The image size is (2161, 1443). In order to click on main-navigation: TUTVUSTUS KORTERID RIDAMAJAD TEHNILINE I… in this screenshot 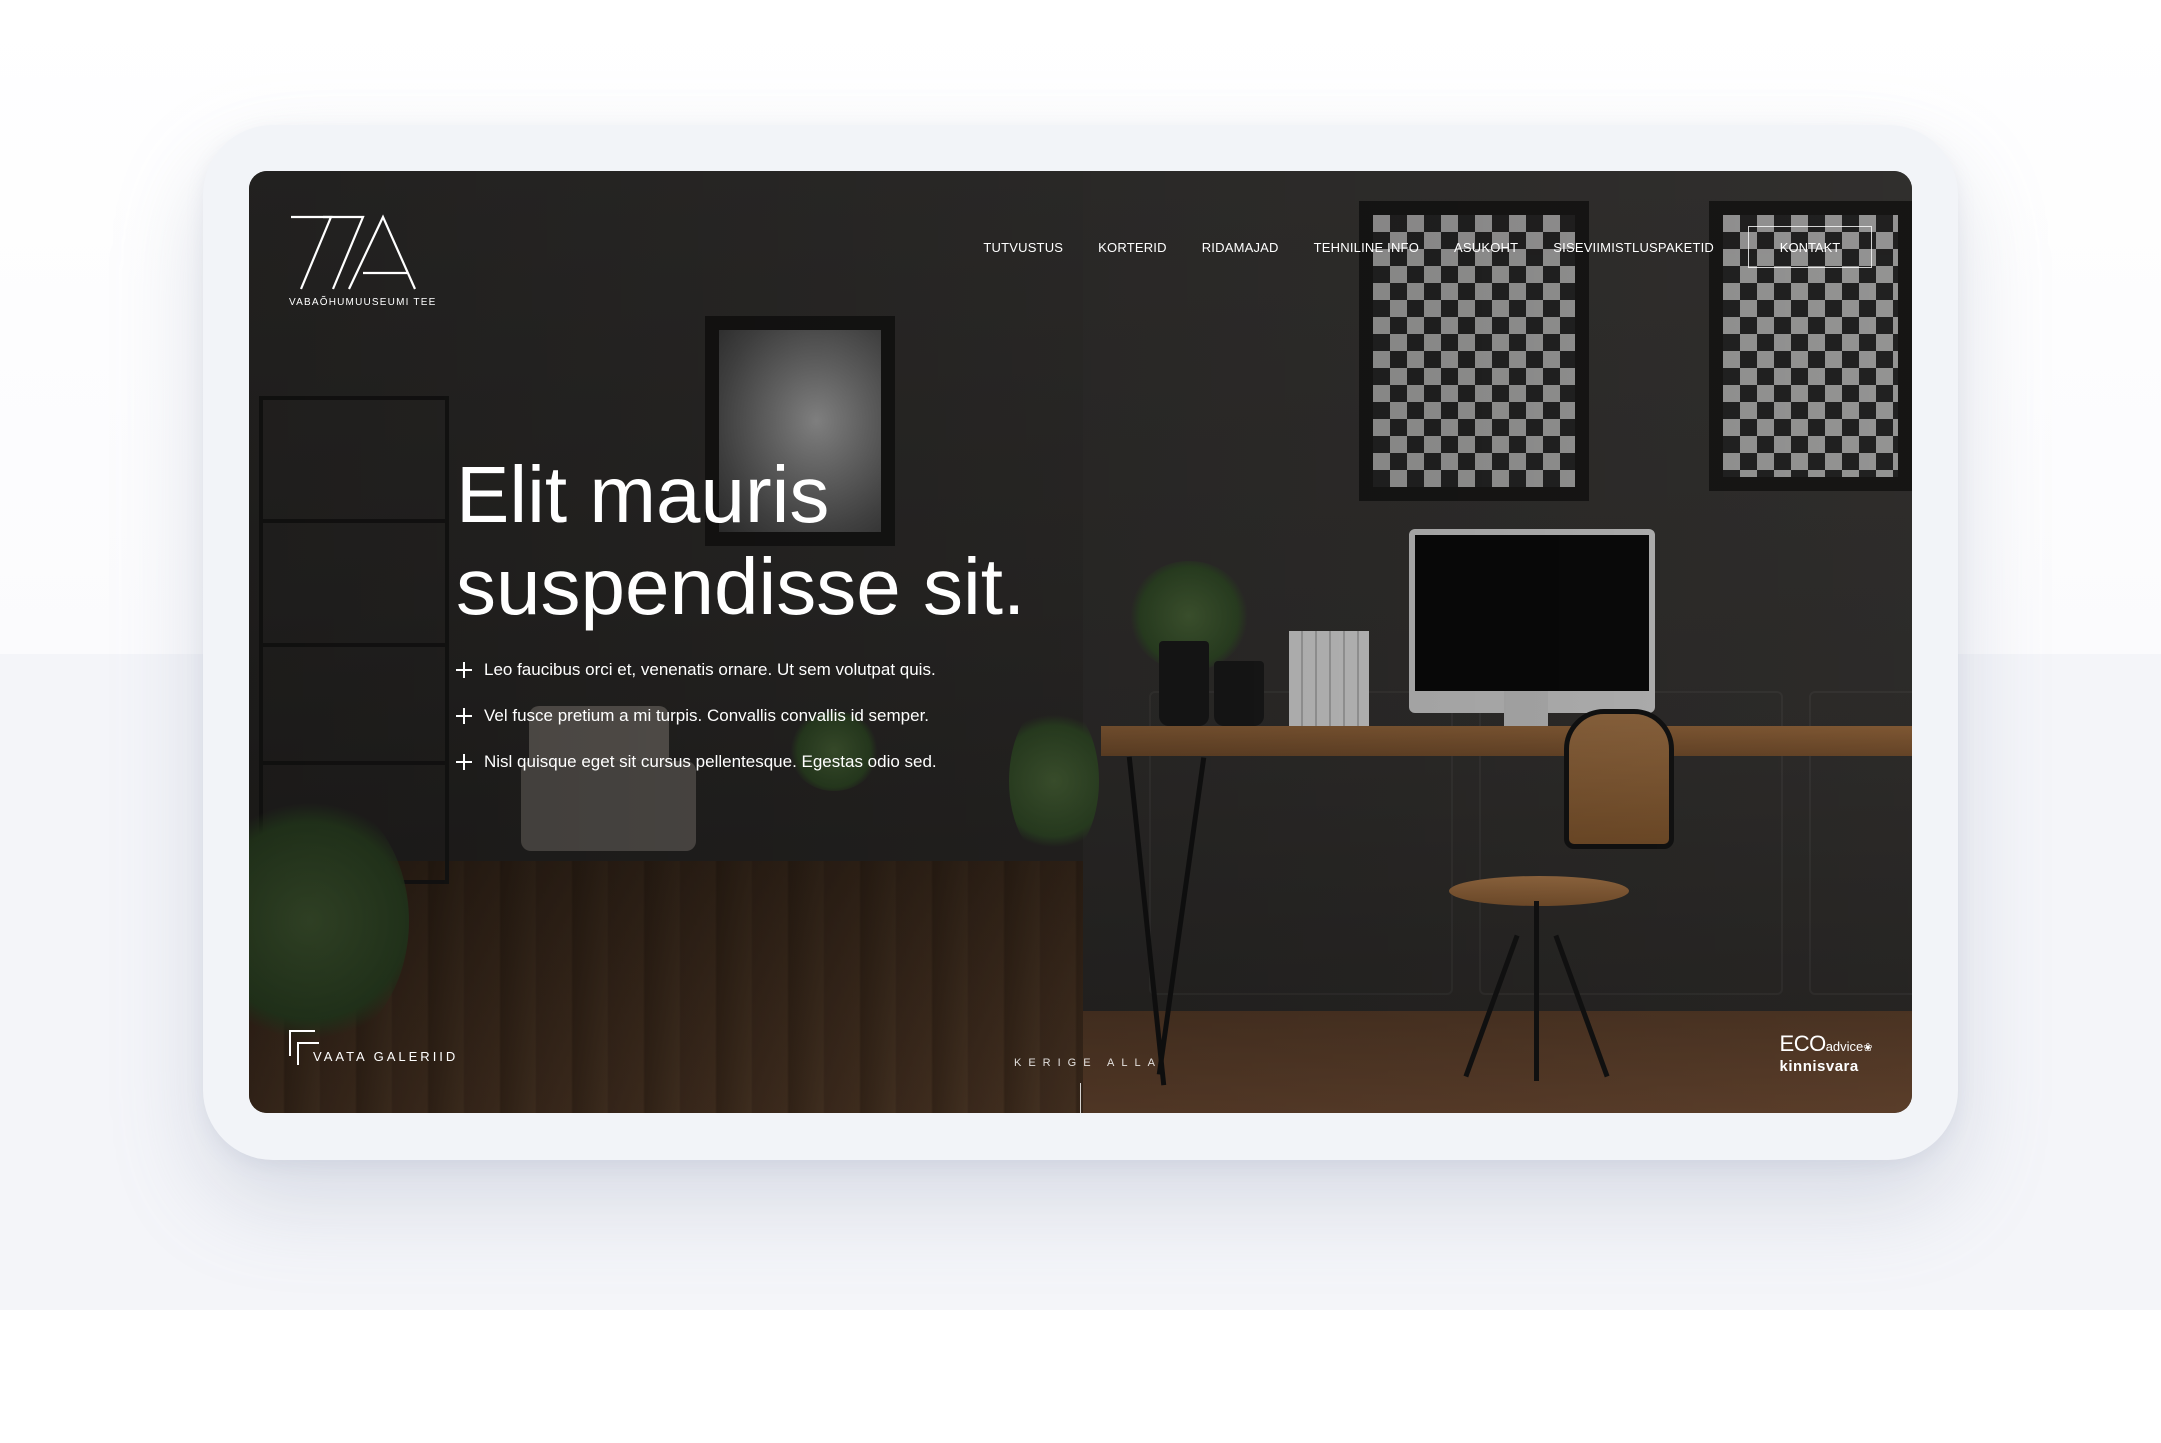, I will do `click(1410, 247)`.